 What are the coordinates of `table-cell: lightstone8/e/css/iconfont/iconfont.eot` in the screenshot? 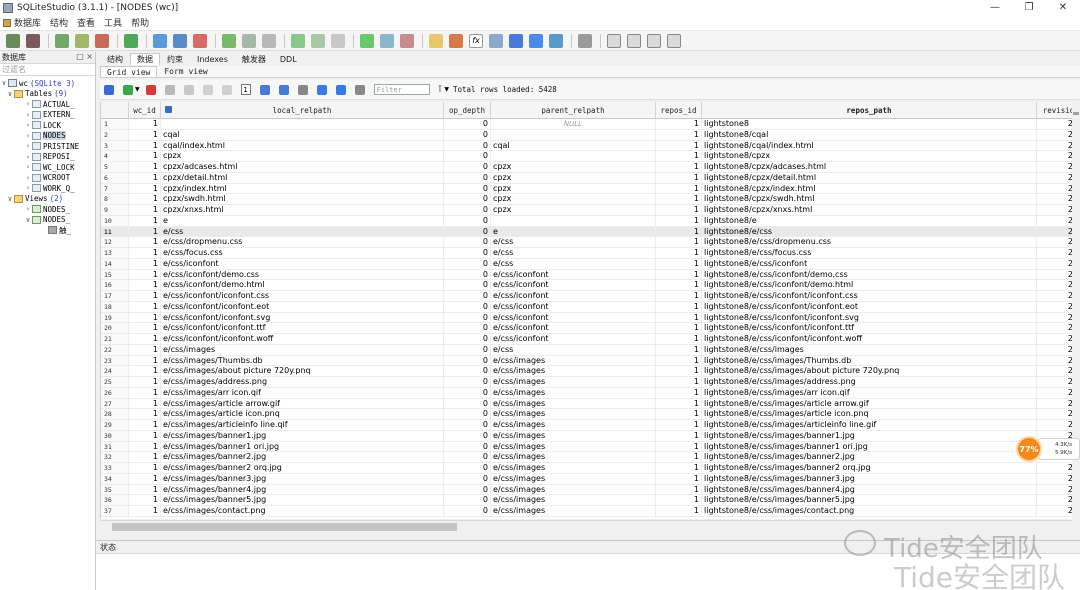 It's located at (869, 307).